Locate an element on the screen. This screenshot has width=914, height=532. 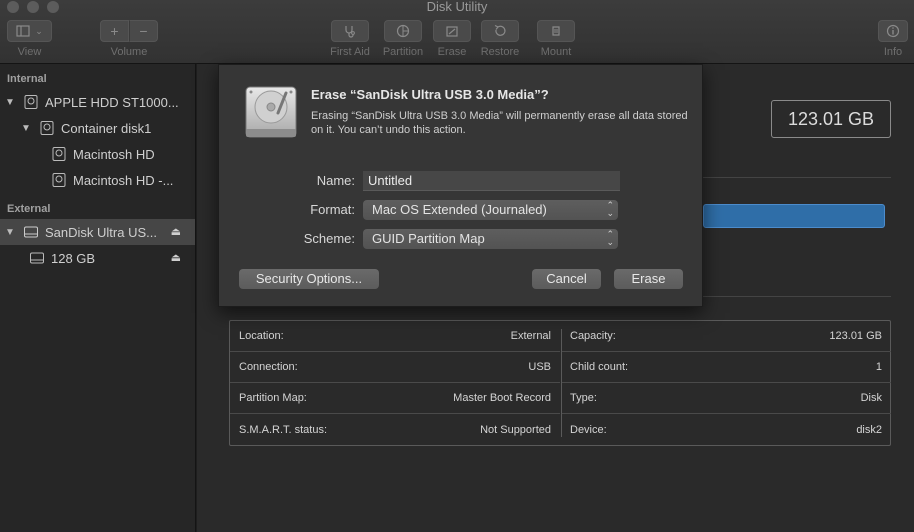
name-input is located at coordinates (491, 181).